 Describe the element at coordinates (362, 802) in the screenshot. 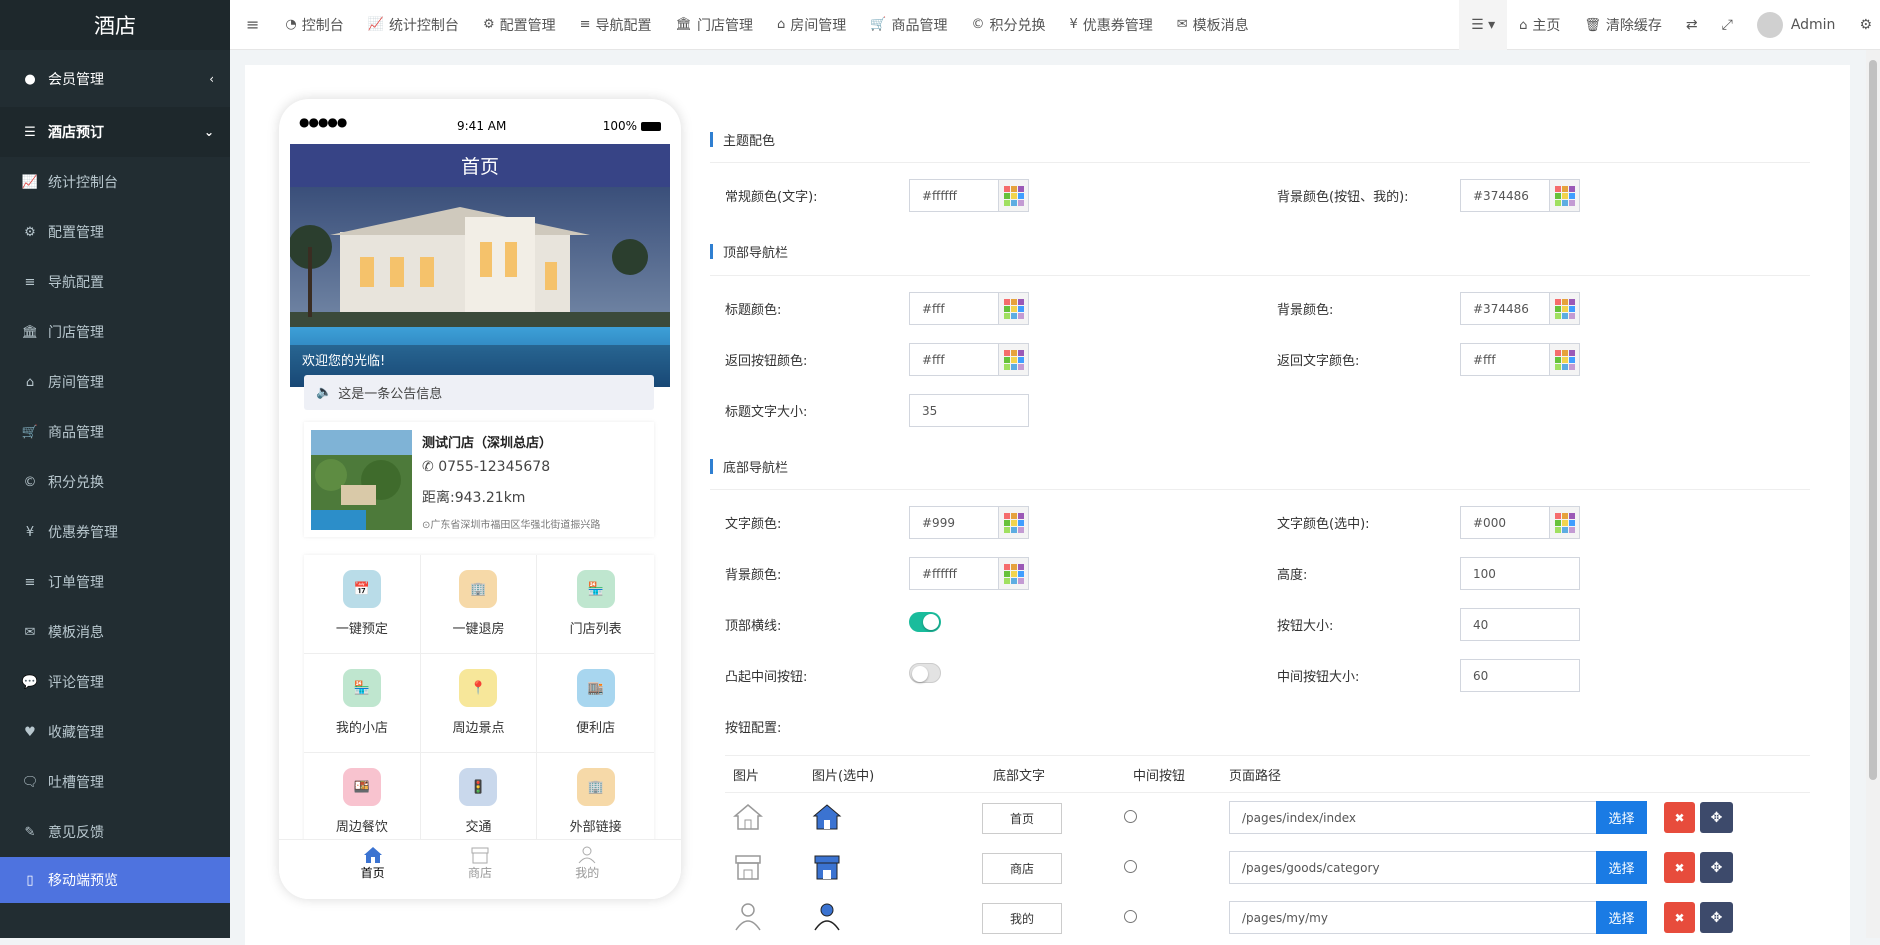

I see `grid-item-dining: 🍱 周边餐饮` at that location.